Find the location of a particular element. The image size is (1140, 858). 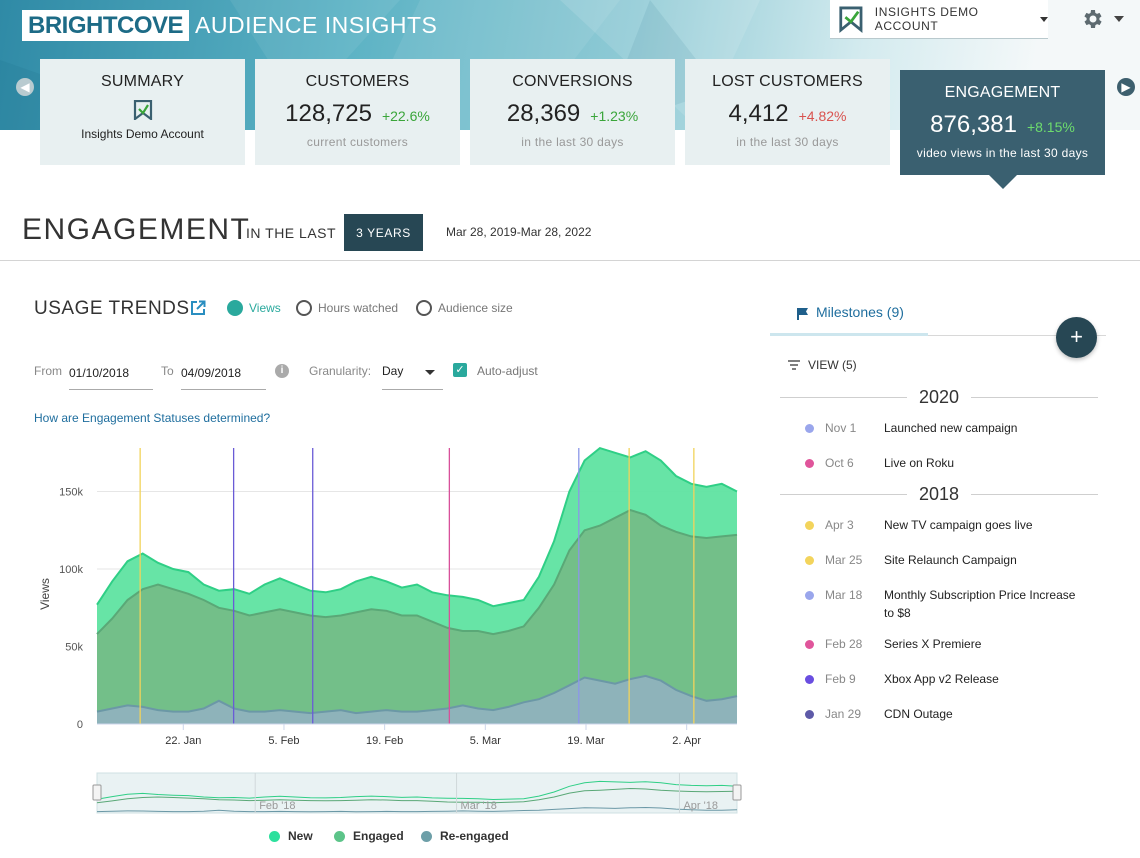

milestone-item: Feb 9 Xbox App v2 Release is located at coordinates (944, 680).